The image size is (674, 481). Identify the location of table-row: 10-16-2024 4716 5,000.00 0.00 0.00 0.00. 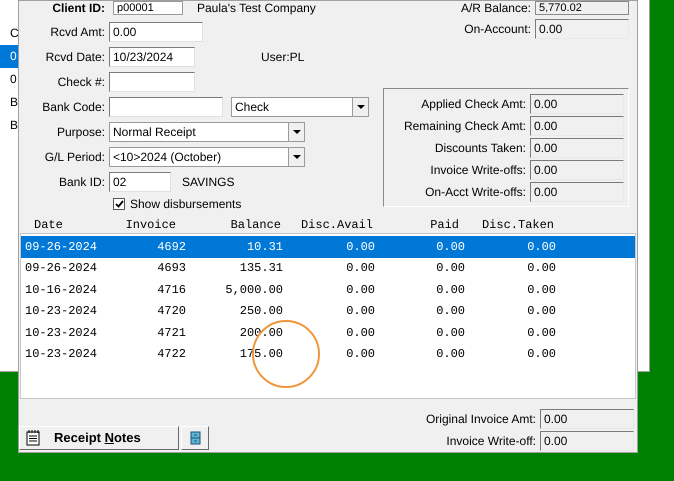
(328, 289).